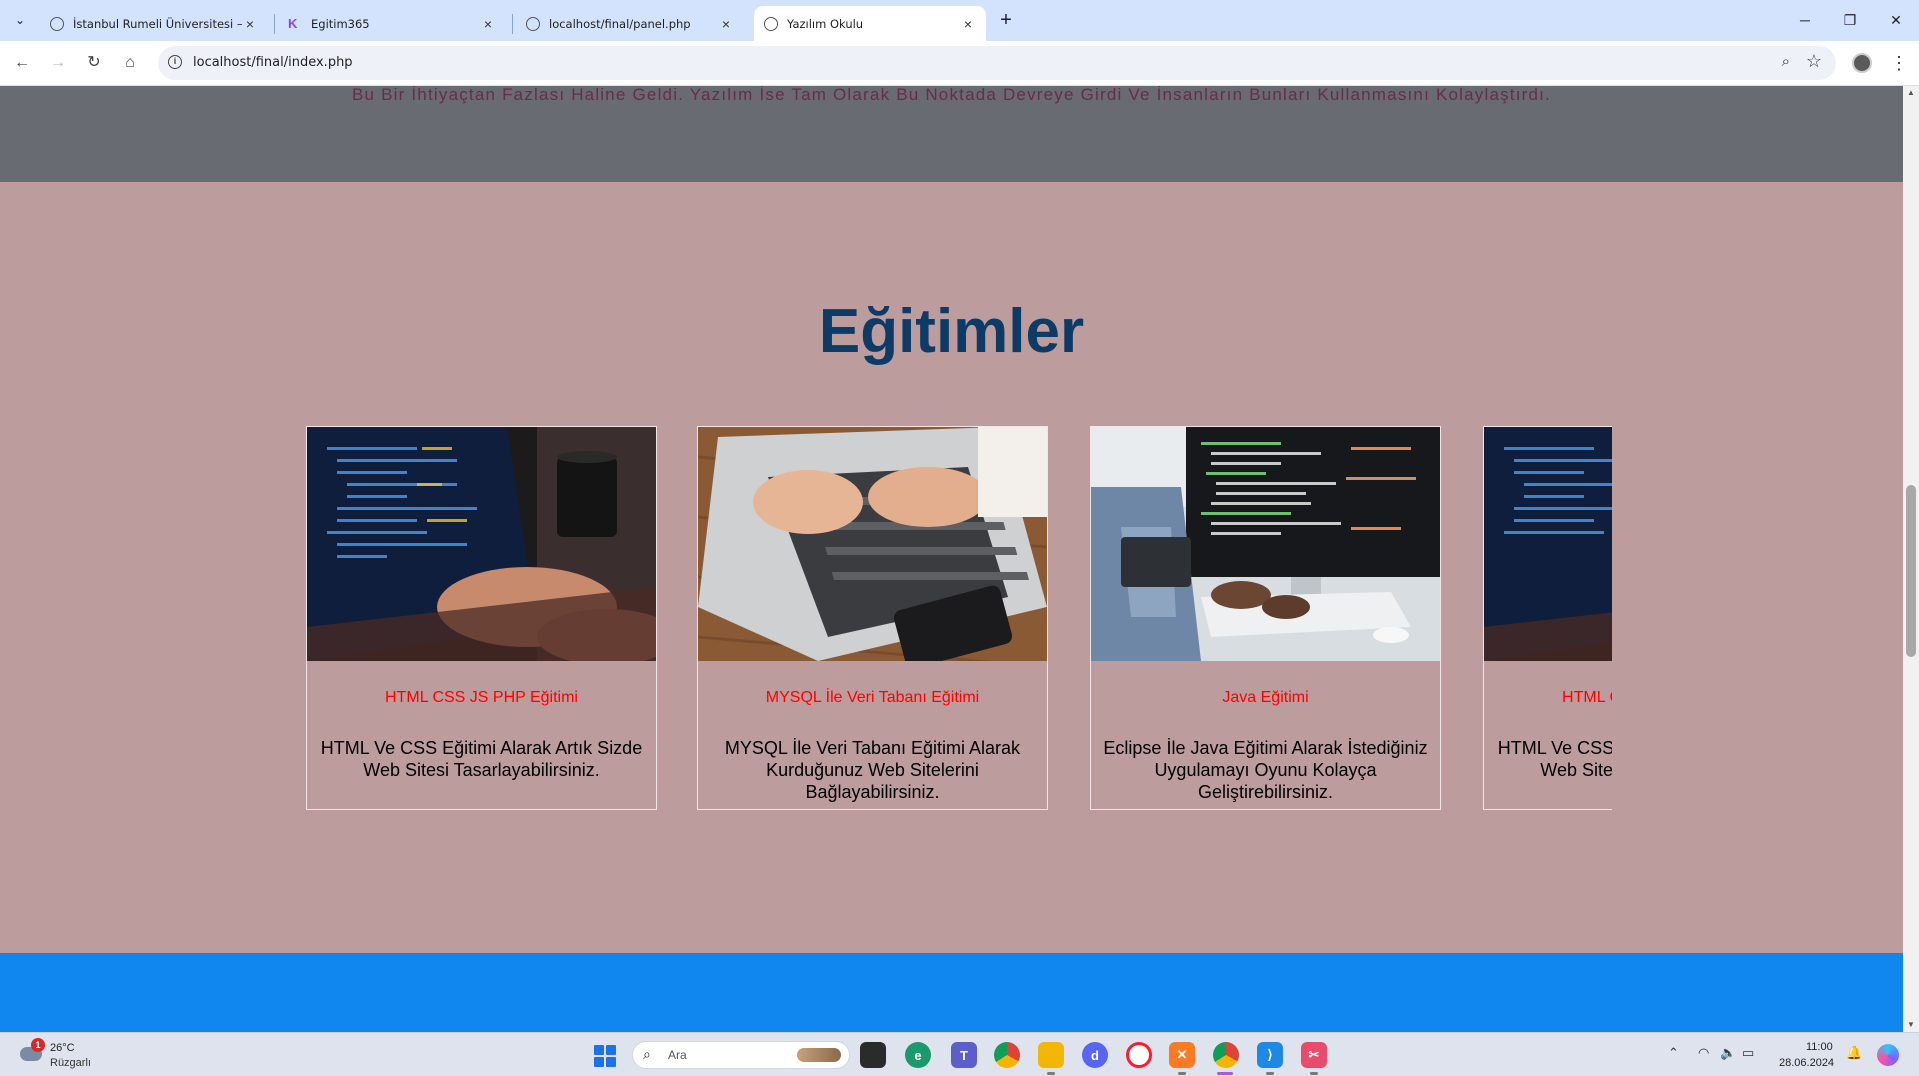 The height and width of the screenshot is (1076, 1919). What do you see at coordinates (1911, 1025) in the screenshot?
I see `scroll-down-icon: ▼` at bounding box center [1911, 1025].